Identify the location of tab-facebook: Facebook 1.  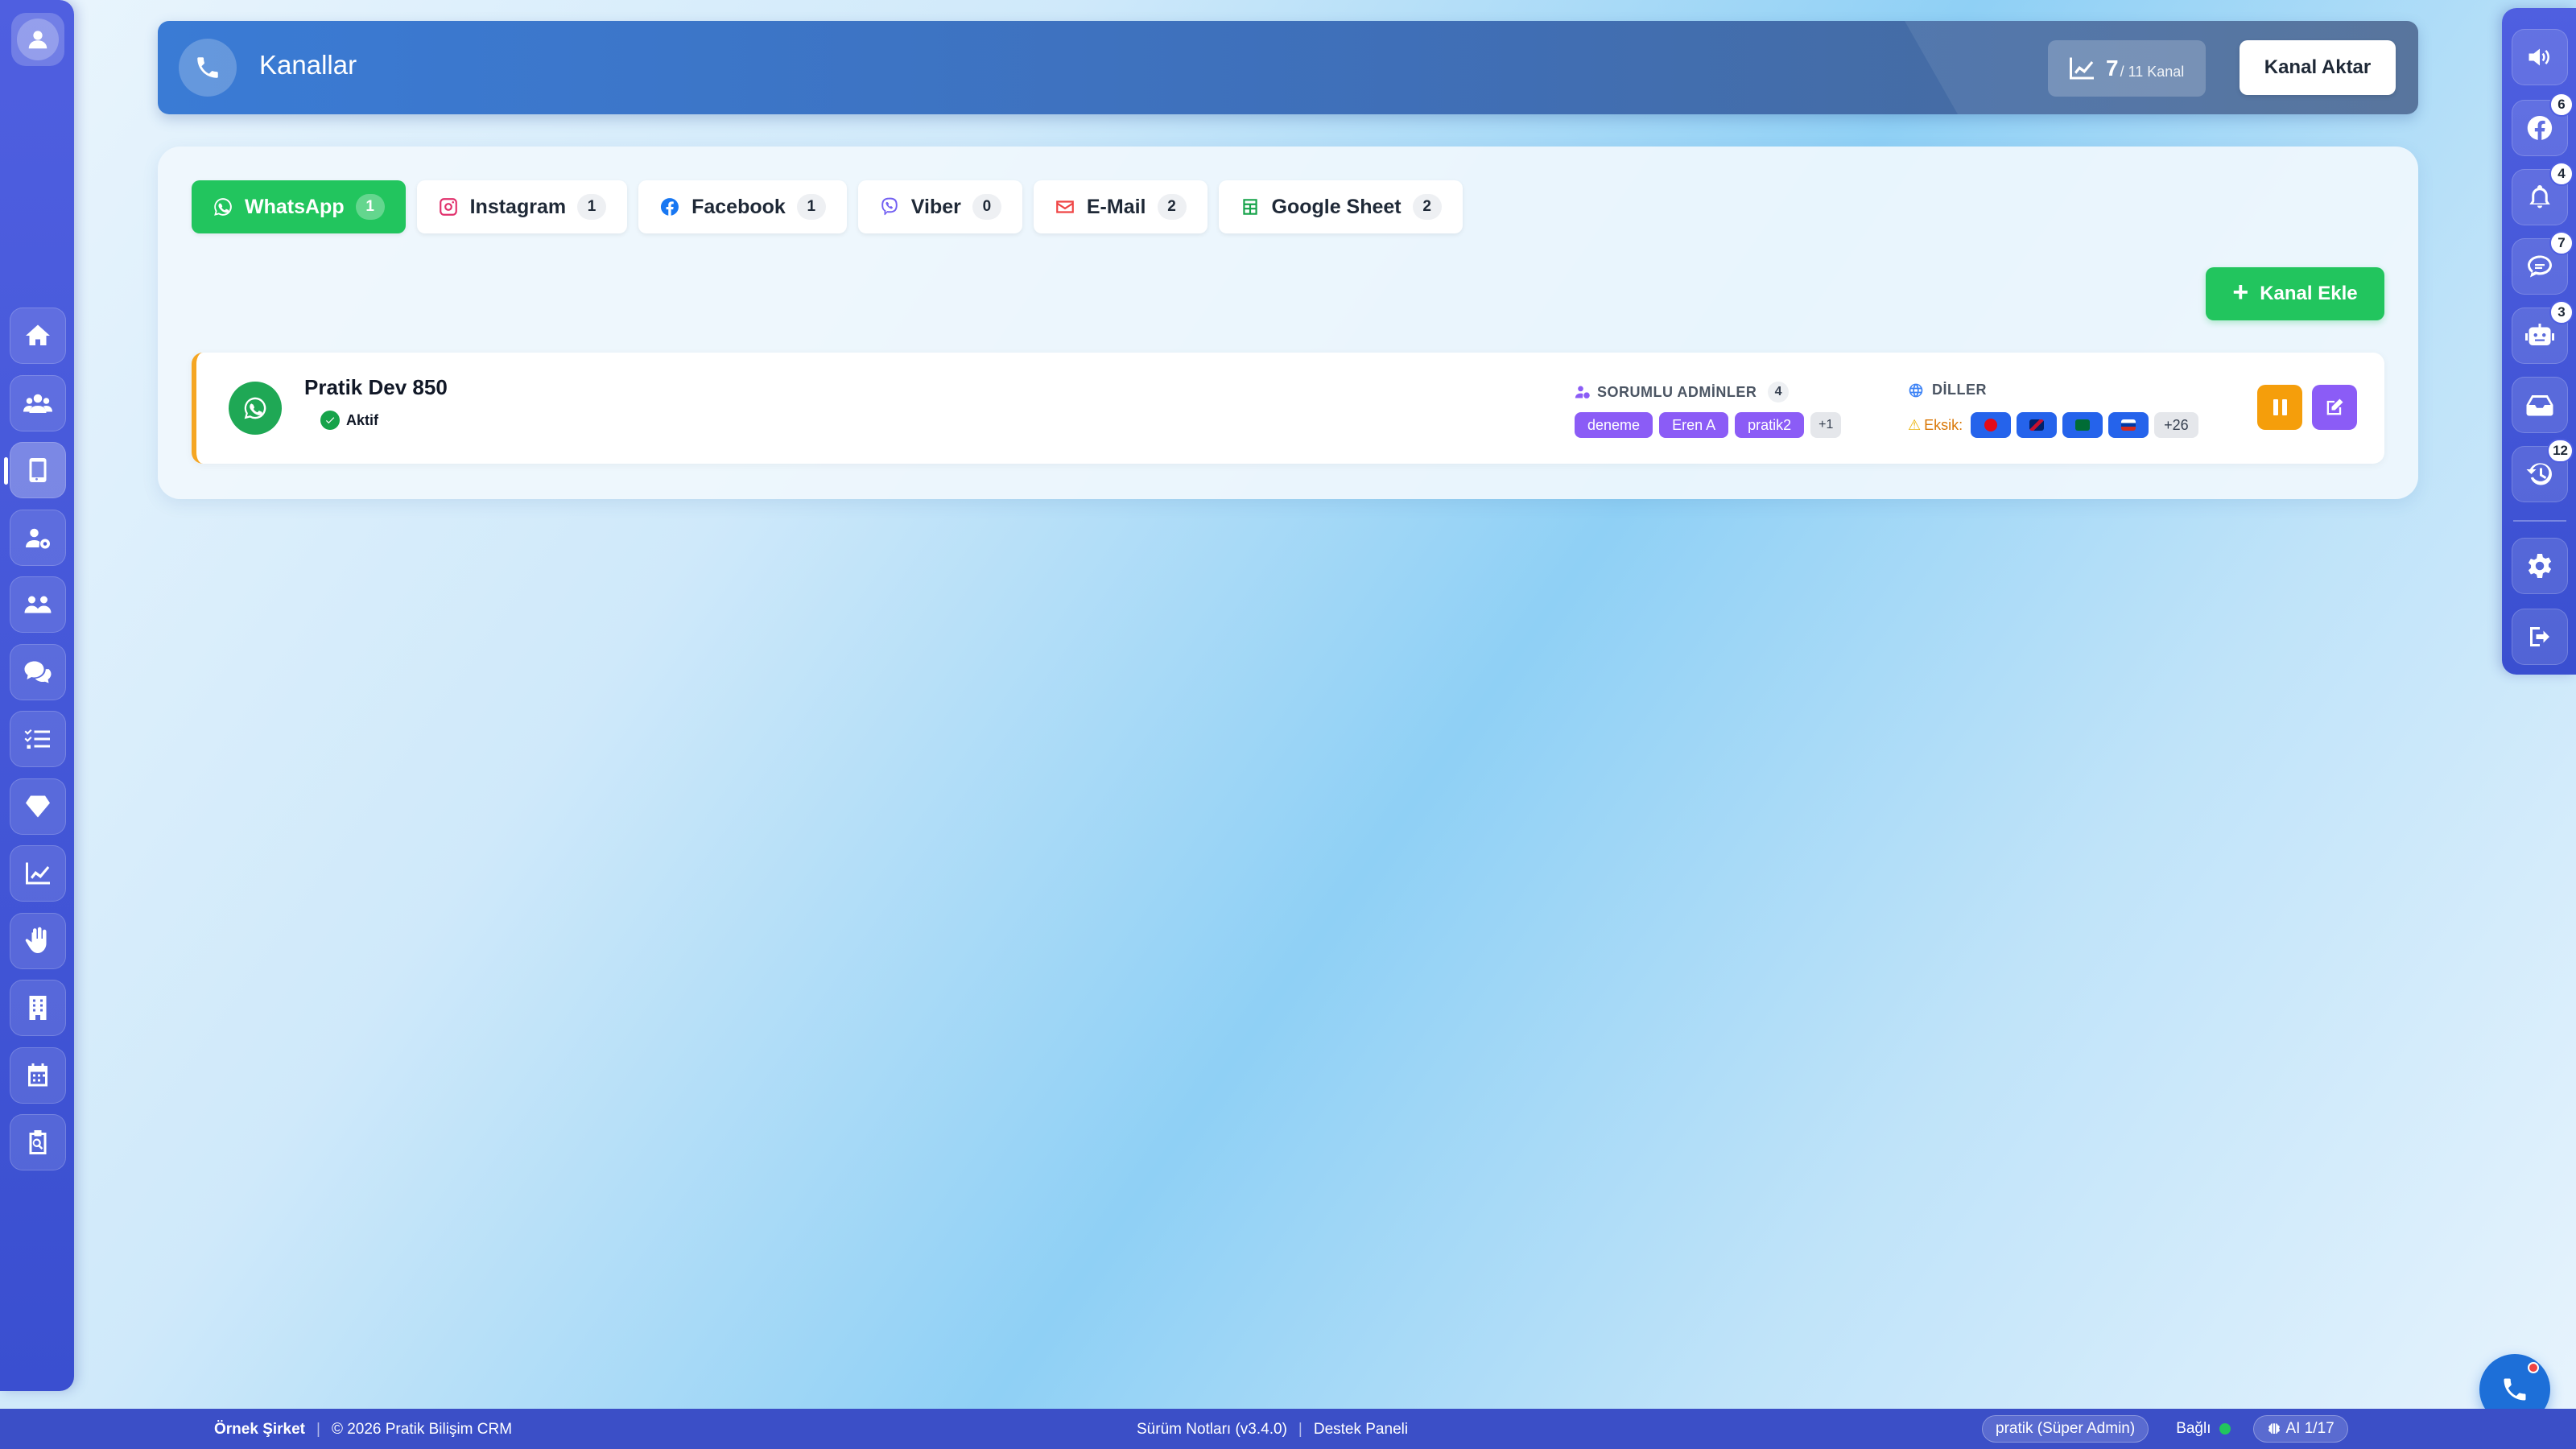
(742, 206).